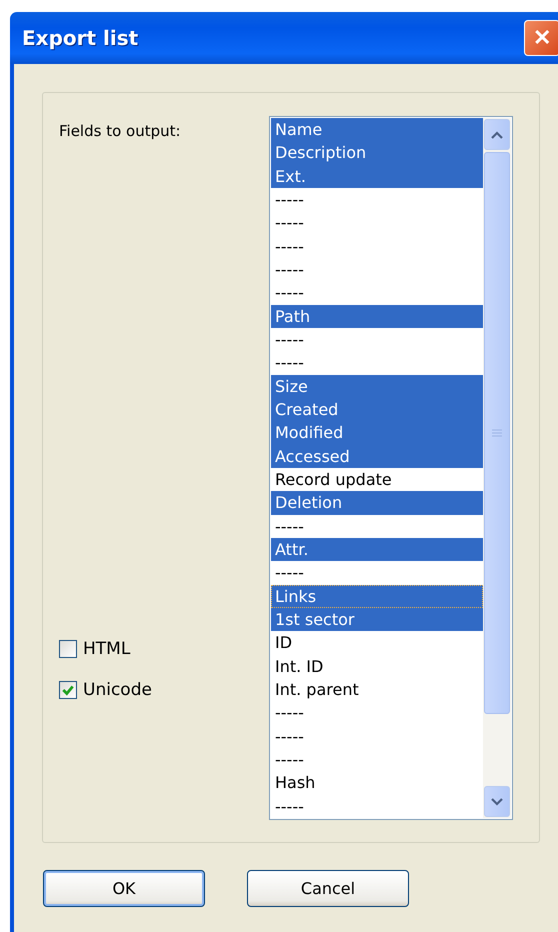 The width and height of the screenshot is (558, 932). Describe the element at coordinates (377, 480) in the screenshot. I see `list-item: Record update` at that location.